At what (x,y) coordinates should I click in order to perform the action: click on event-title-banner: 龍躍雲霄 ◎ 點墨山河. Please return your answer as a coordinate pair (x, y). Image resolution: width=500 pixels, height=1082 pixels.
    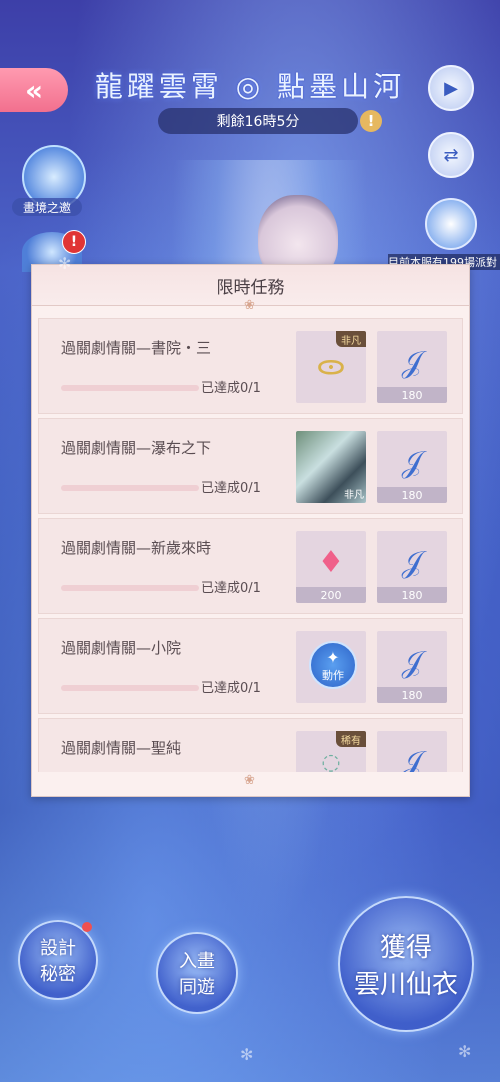
    Looking at the image, I should click on (250, 85).